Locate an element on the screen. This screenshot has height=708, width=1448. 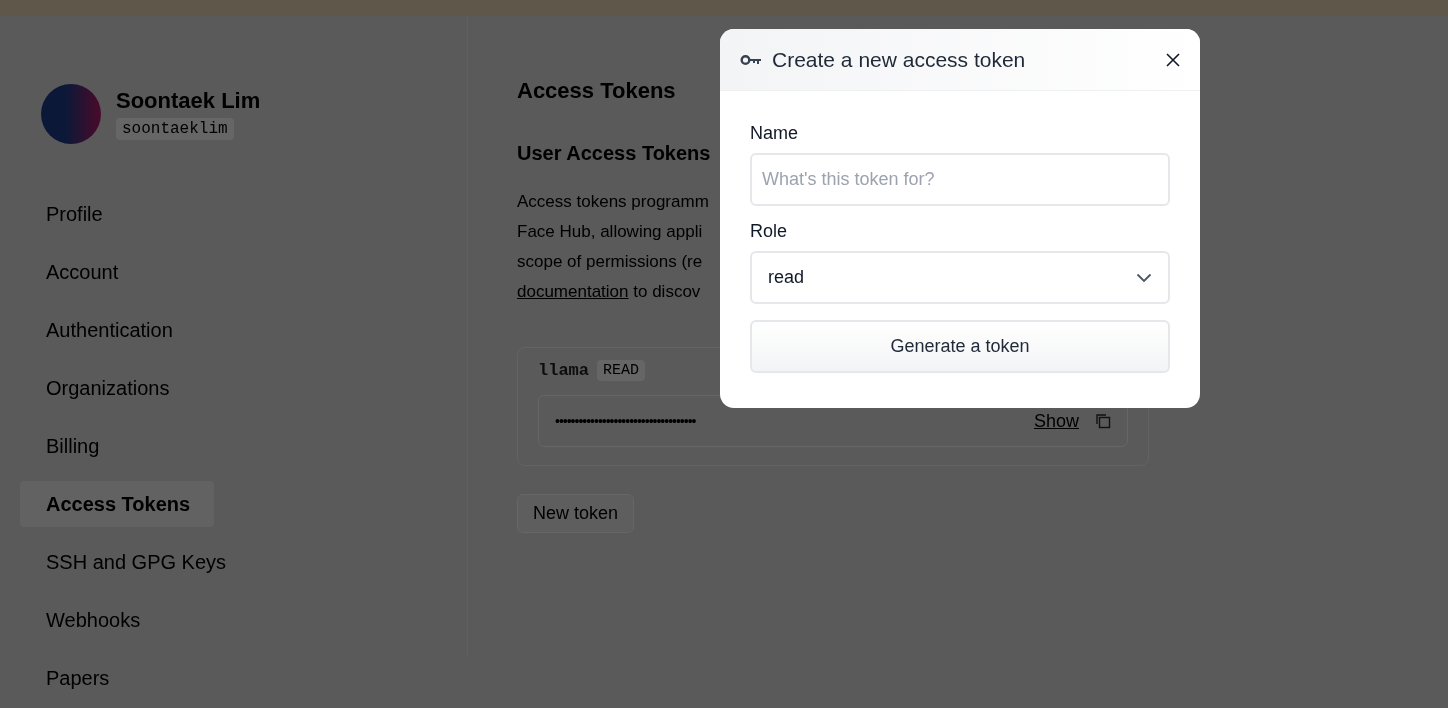
field-label: Role is located at coordinates (769, 231).